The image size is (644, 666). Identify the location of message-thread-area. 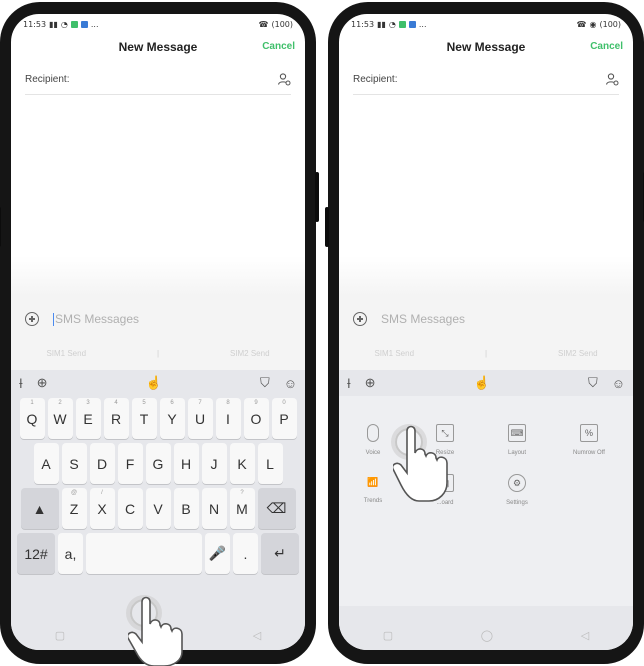
(158, 200).